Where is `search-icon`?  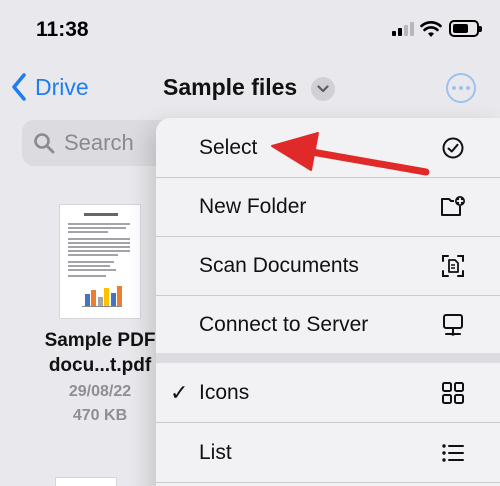
search-icon is located at coordinates (44, 143).